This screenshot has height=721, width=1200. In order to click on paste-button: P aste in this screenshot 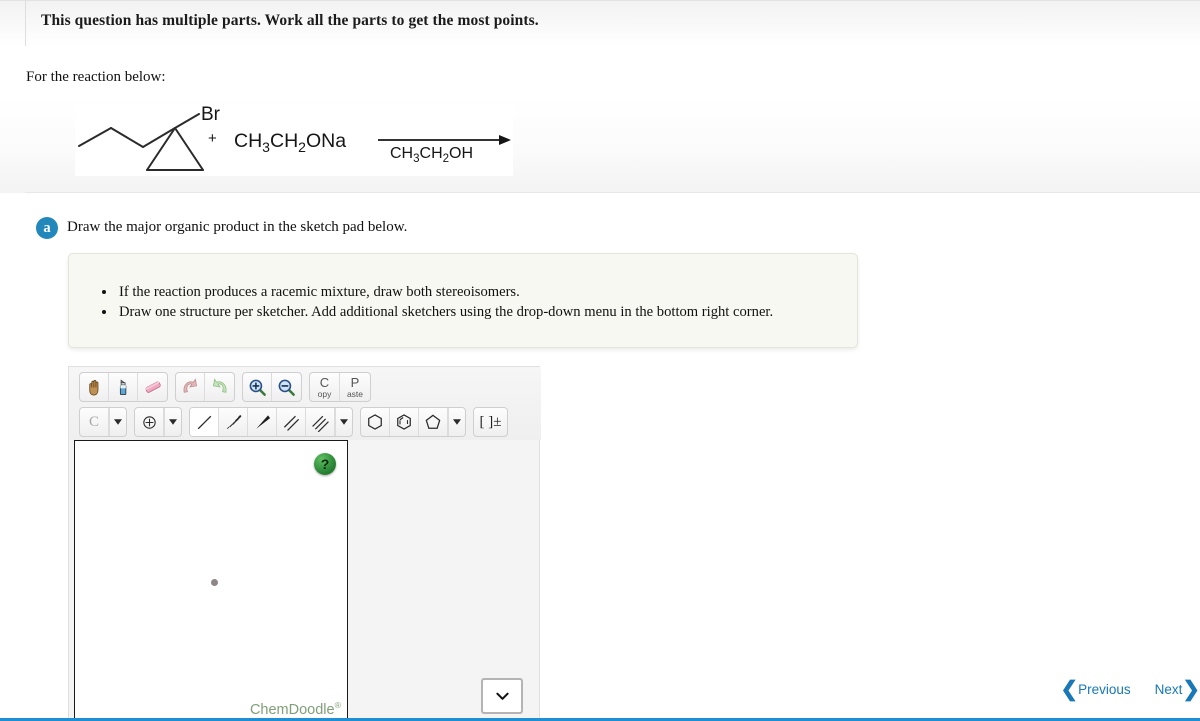, I will do `click(355, 387)`.